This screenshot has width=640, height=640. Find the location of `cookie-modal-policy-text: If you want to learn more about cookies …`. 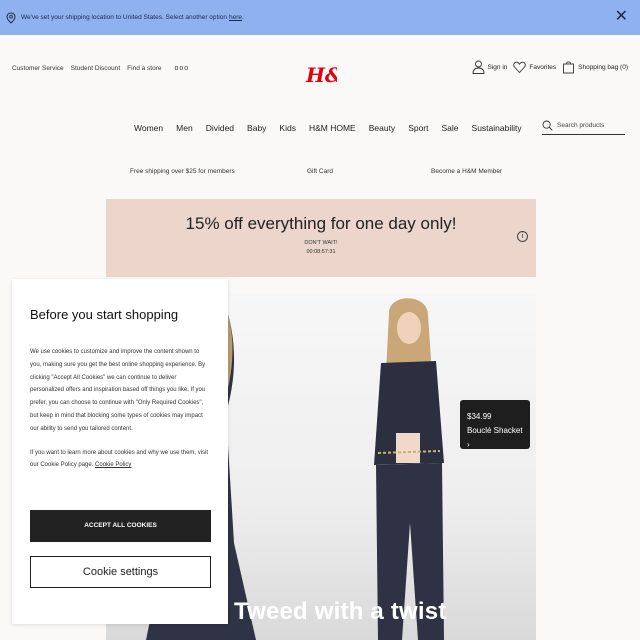

cookie-modal-policy-text: If you want to learn more about cookies … is located at coordinates (120, 460).